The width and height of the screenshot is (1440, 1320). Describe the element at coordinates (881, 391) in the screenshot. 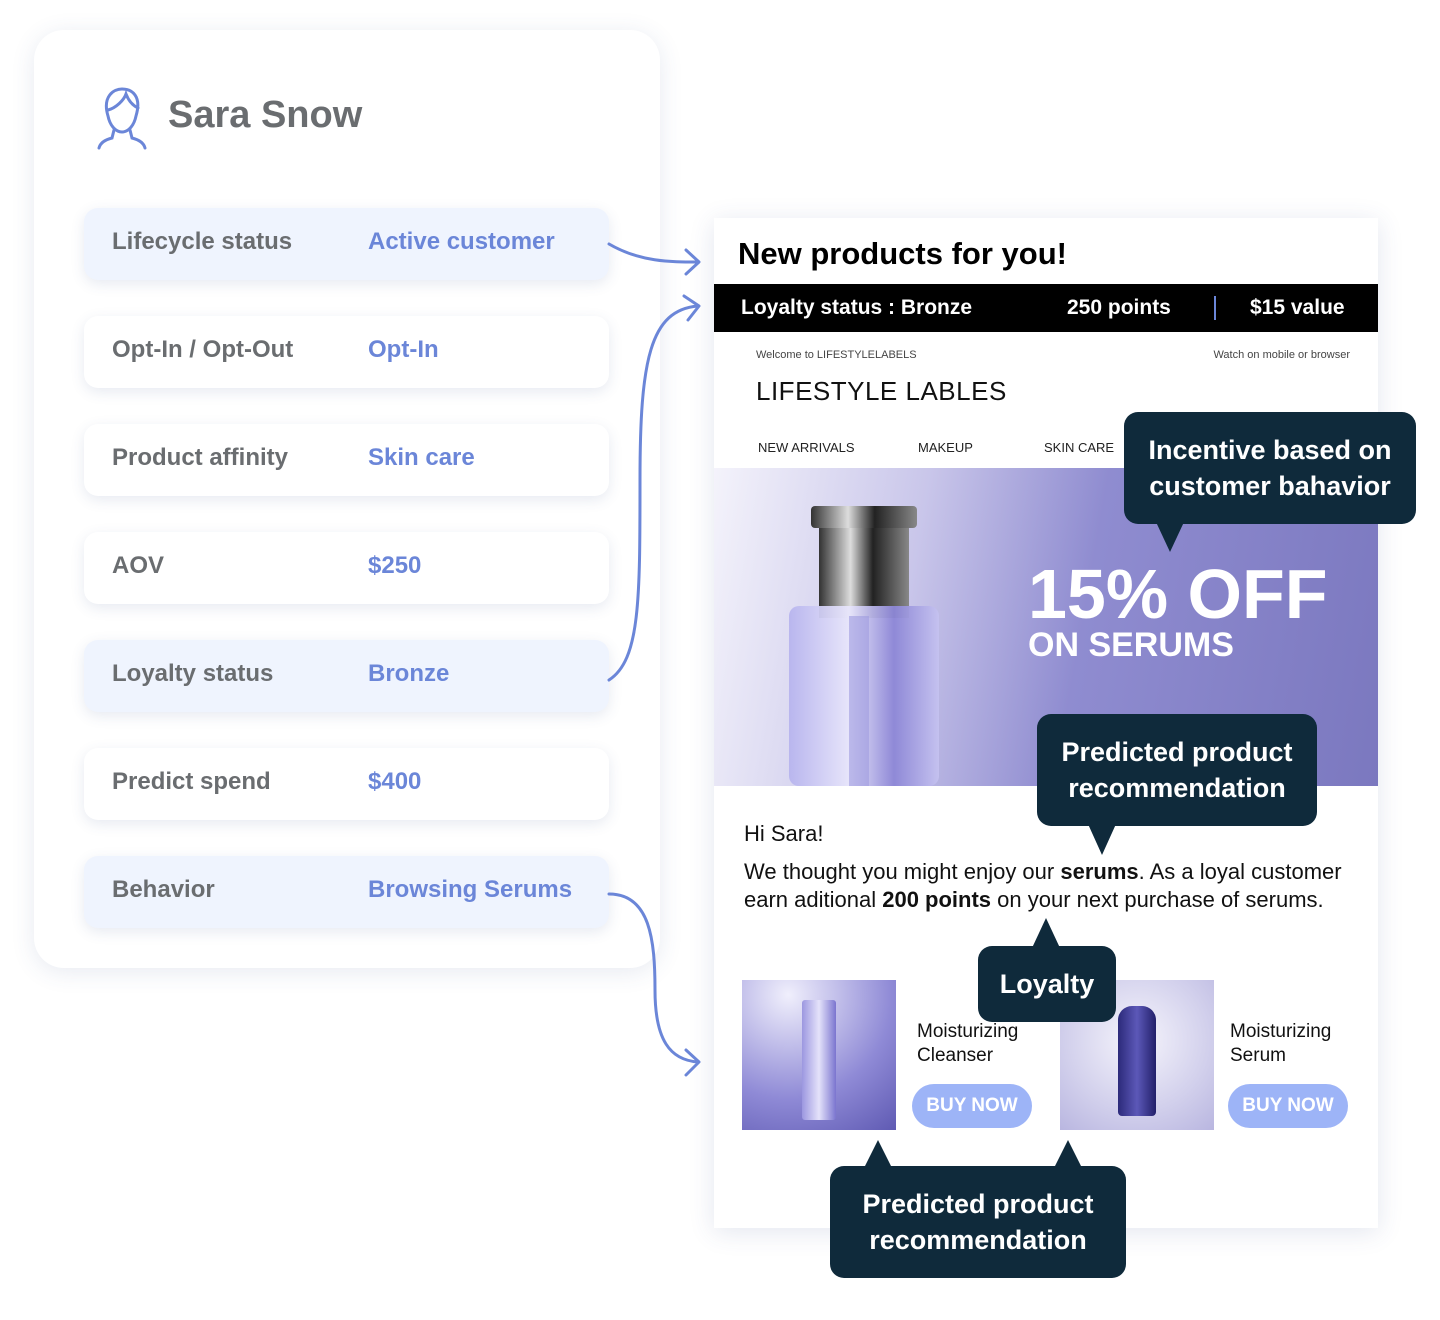

I see `brand-logo: LIFESTYLE LABLES` at that location.